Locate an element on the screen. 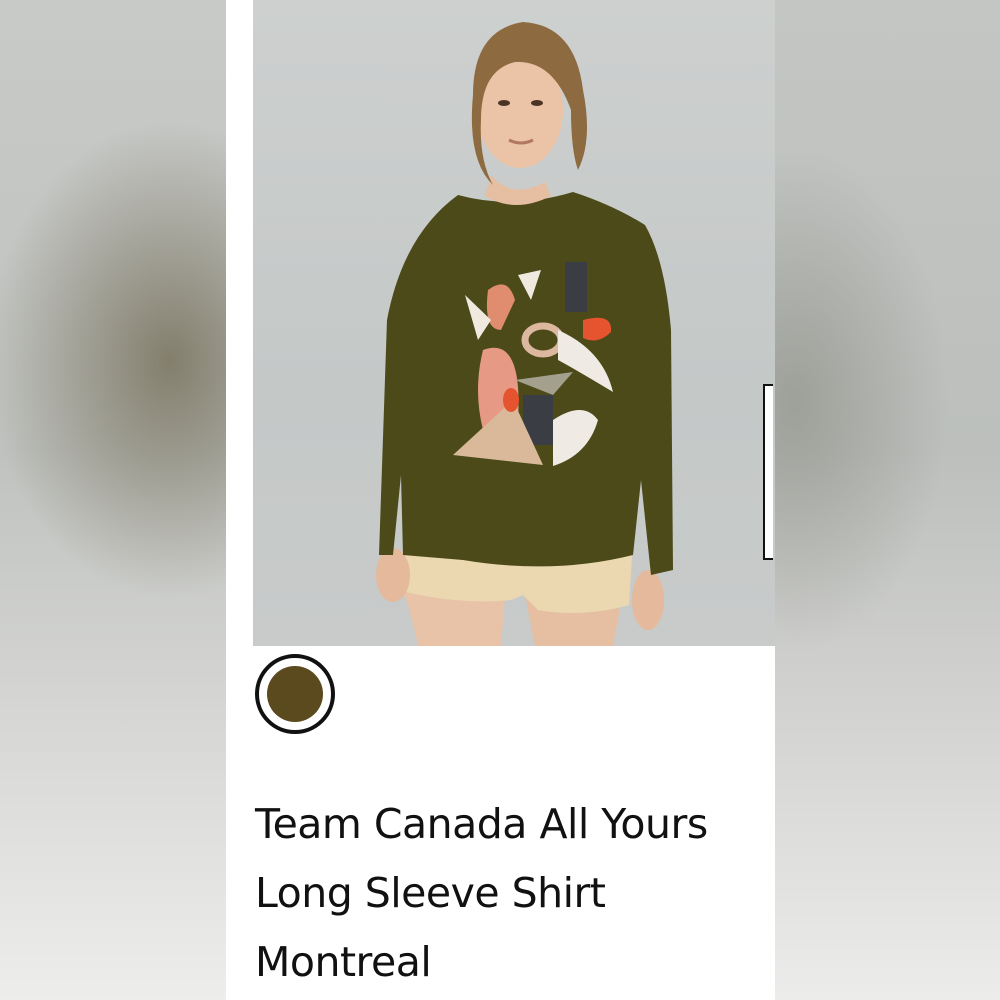  next-image-peek is located at coordinates (768, 472).